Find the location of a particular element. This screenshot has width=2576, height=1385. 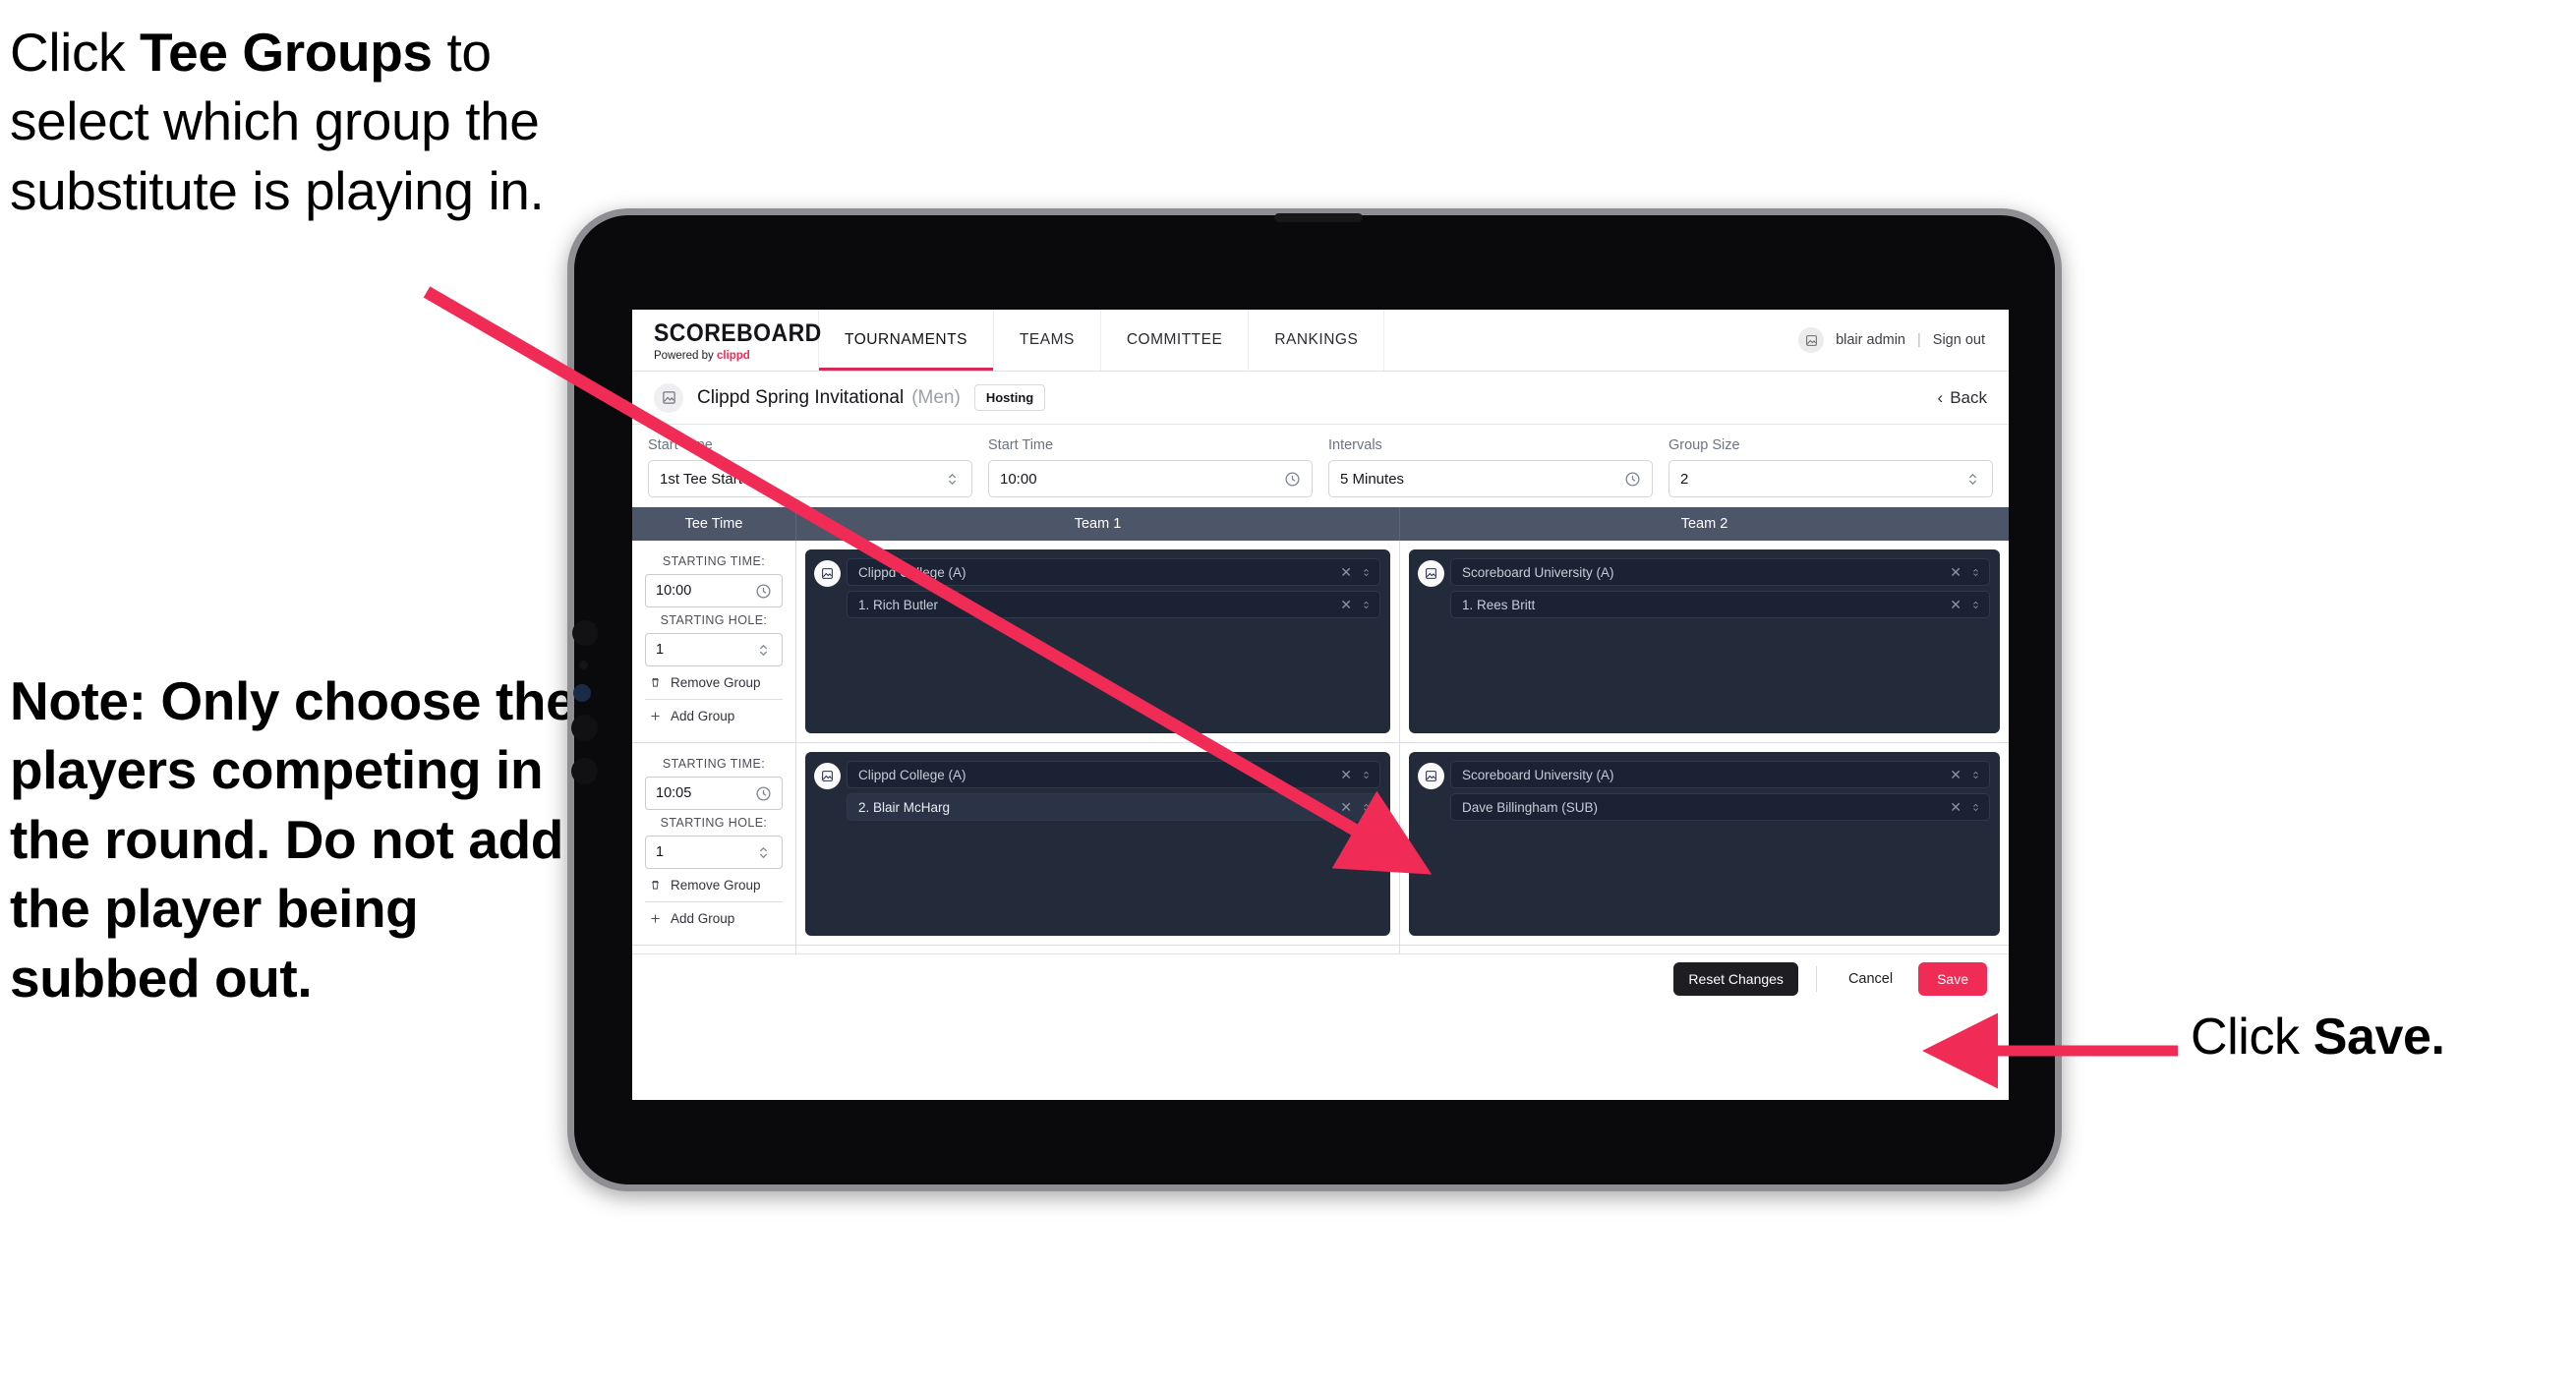

hosting-badge: Hosting is located at coordinates (1009, 397).